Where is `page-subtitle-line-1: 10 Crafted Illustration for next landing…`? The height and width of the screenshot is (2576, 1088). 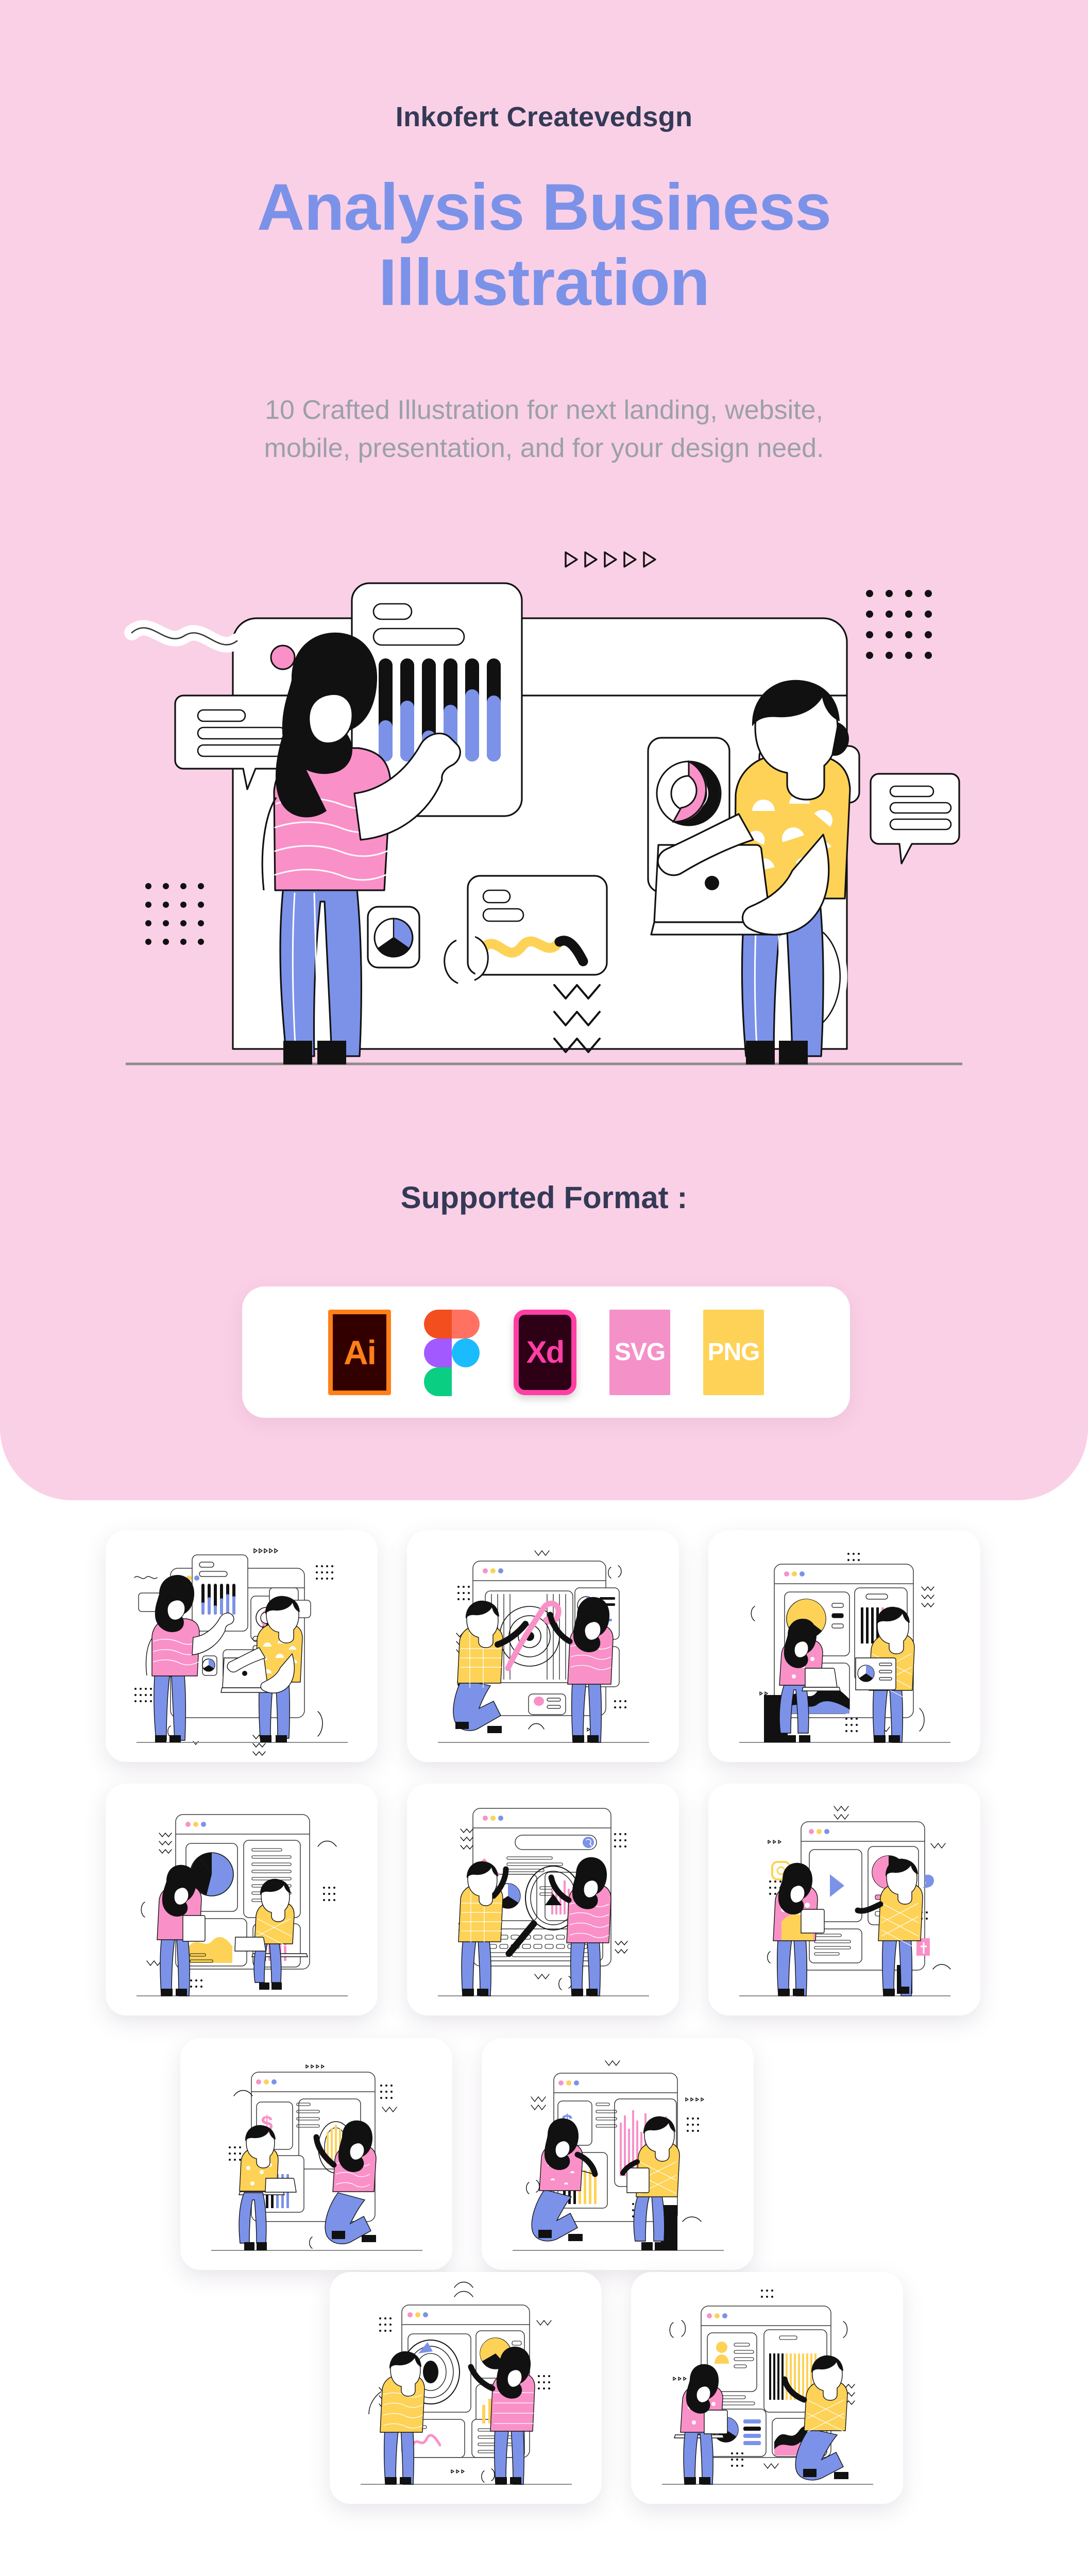
page-subtitle-line-1: 10 Crafted Illustration for next landing… is located at coordinates (544, 410).